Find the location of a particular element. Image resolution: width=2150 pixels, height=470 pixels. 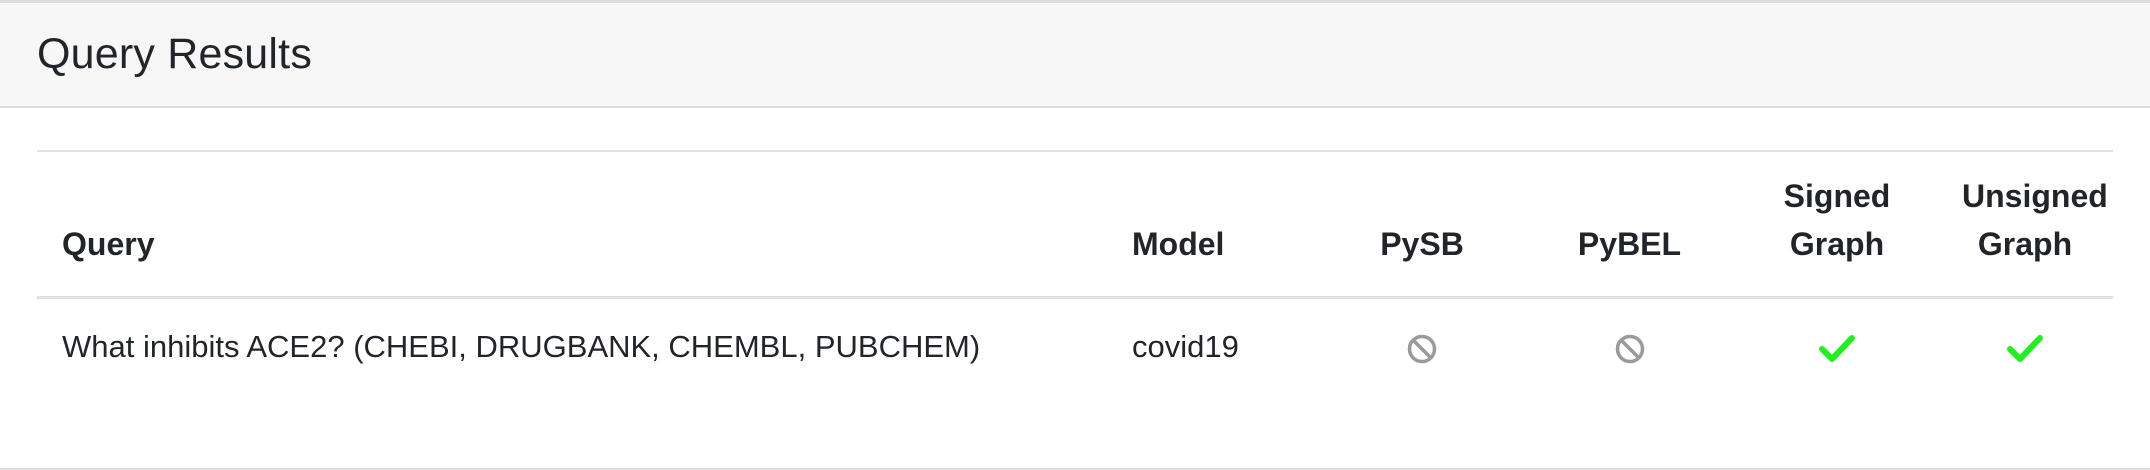

page-title: Query Results is located at coordinates (175, 54).